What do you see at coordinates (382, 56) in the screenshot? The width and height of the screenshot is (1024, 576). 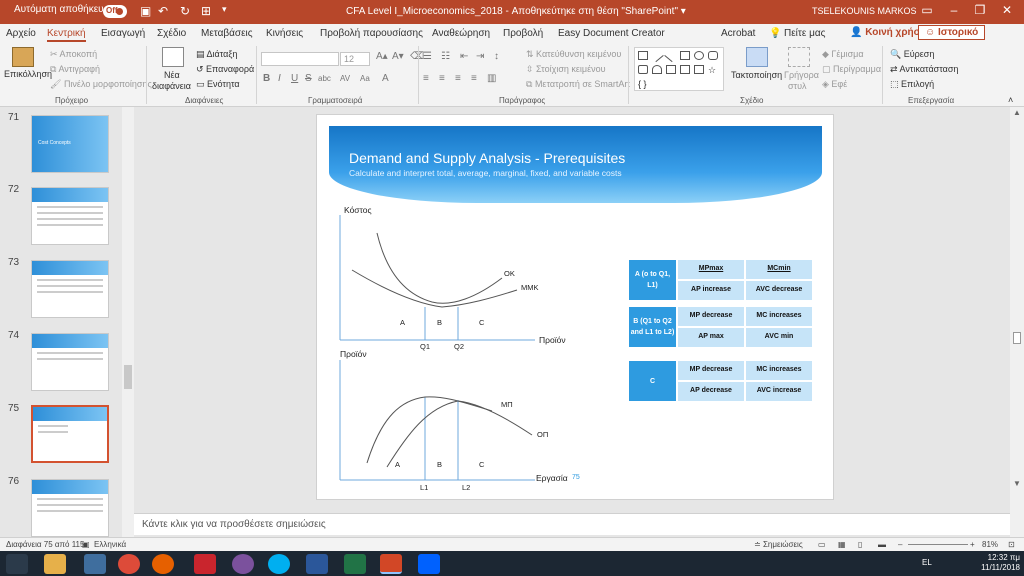 I see `increase-font-icon: A▴` at bounding box center [382, 56].